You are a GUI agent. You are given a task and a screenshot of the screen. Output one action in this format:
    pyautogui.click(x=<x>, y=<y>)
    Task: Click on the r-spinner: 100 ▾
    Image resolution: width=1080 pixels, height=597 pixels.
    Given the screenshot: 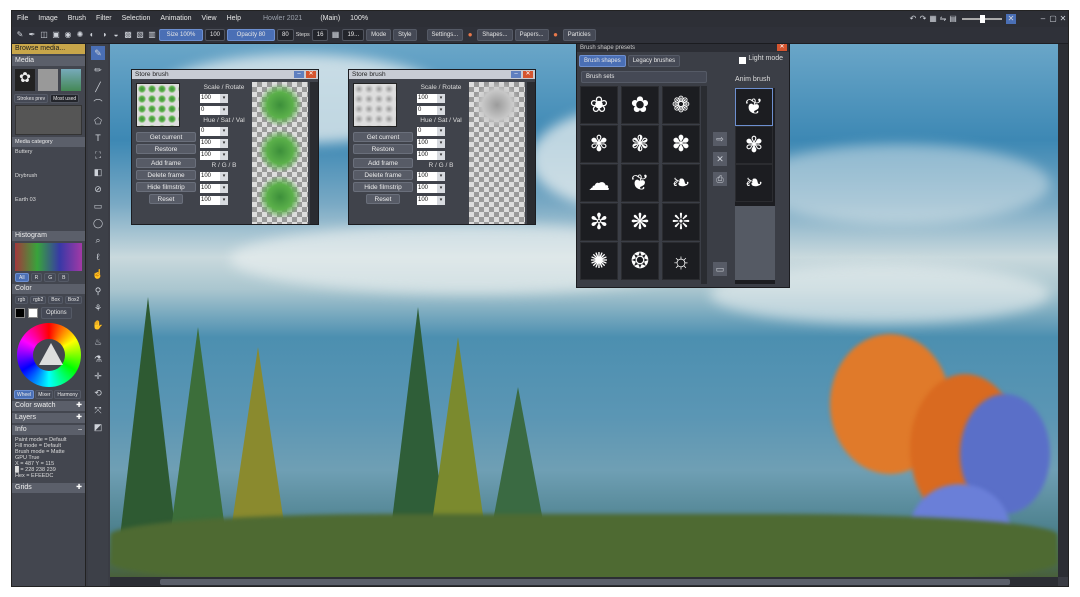 What is the action you would take?
    pyautogui.click(x=441, y=176)
    